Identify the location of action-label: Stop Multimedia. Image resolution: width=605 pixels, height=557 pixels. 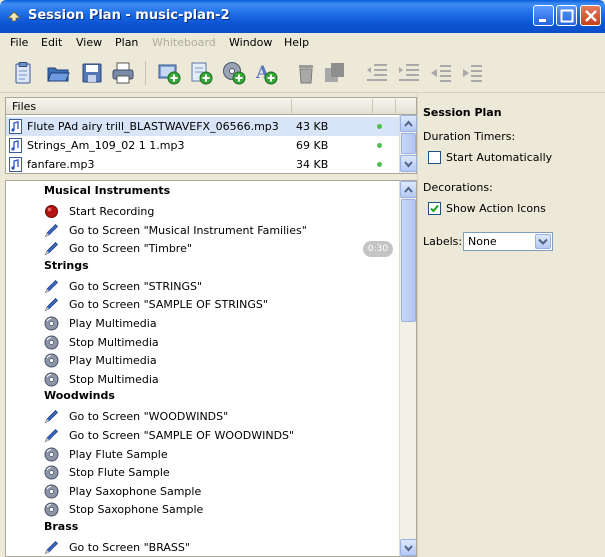
(114, 379).